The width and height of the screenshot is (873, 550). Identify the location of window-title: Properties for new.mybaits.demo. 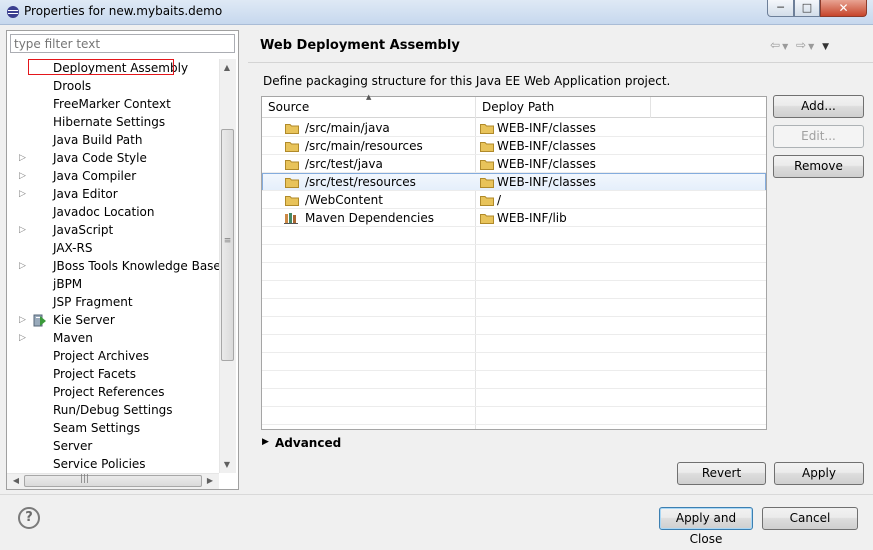
(123, 11).